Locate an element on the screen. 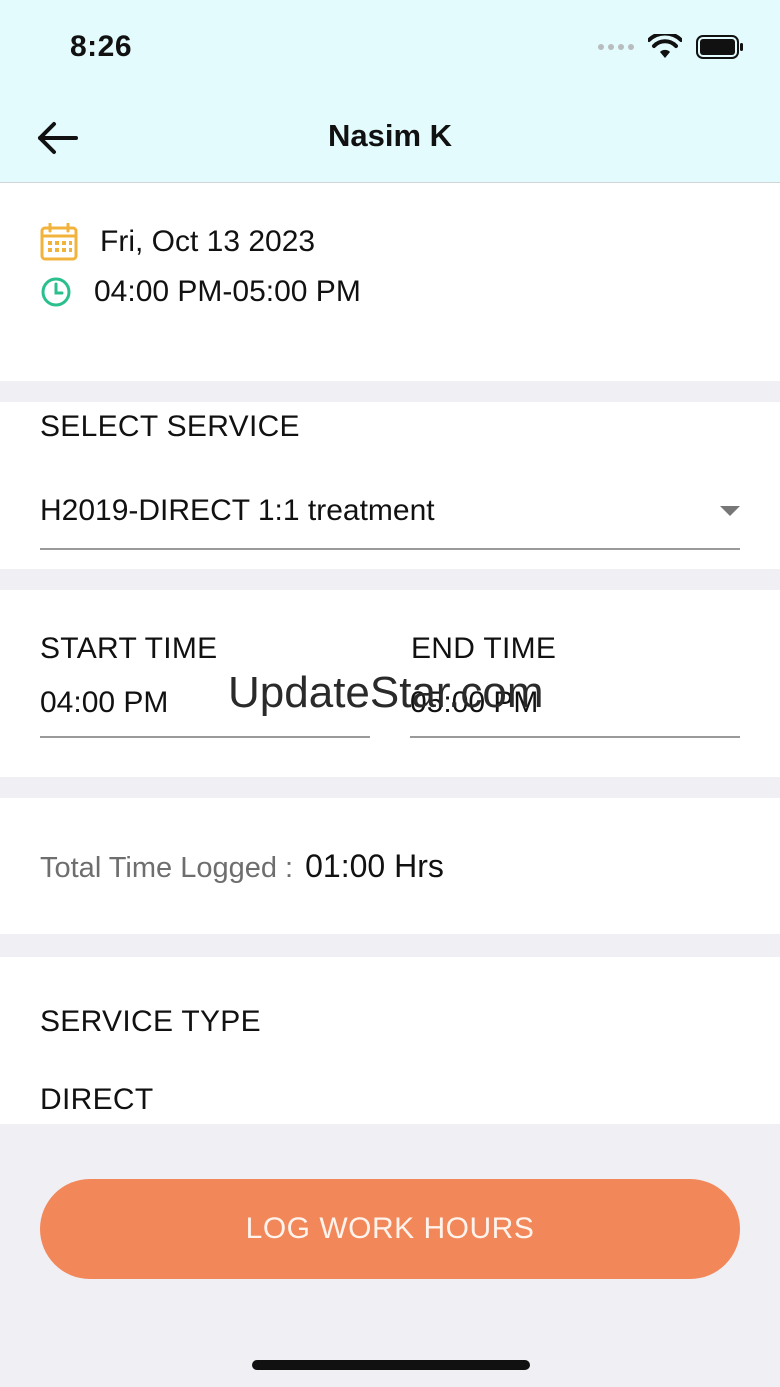  start-time-label: START TIME is located at coordinates (129, 648).